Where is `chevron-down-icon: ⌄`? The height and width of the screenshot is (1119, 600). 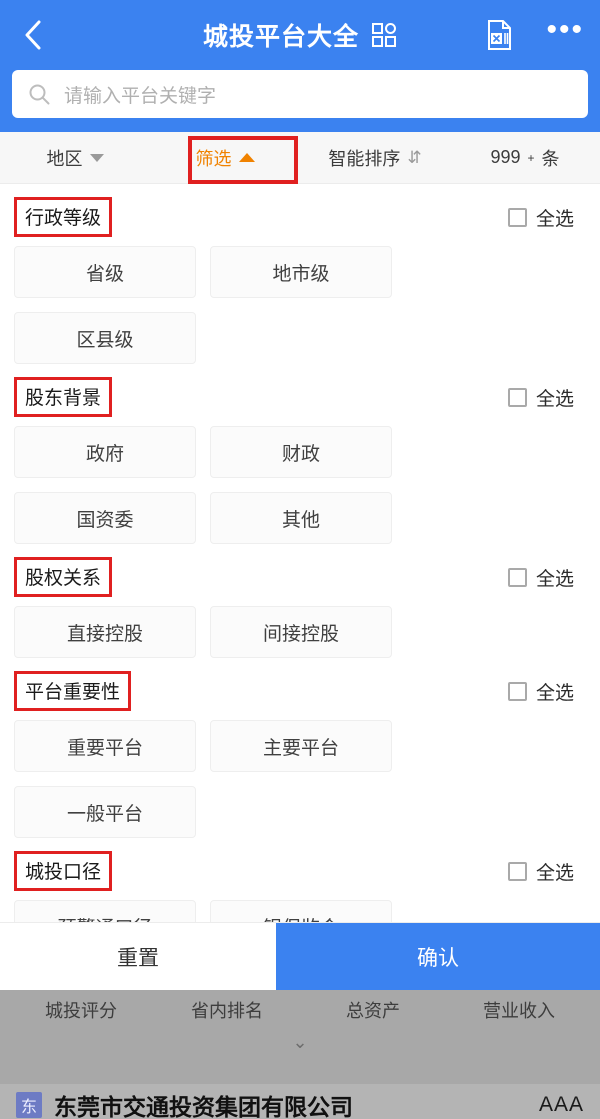 chevron-down-icon: ⌄ is located at coordinates (300, 1041).